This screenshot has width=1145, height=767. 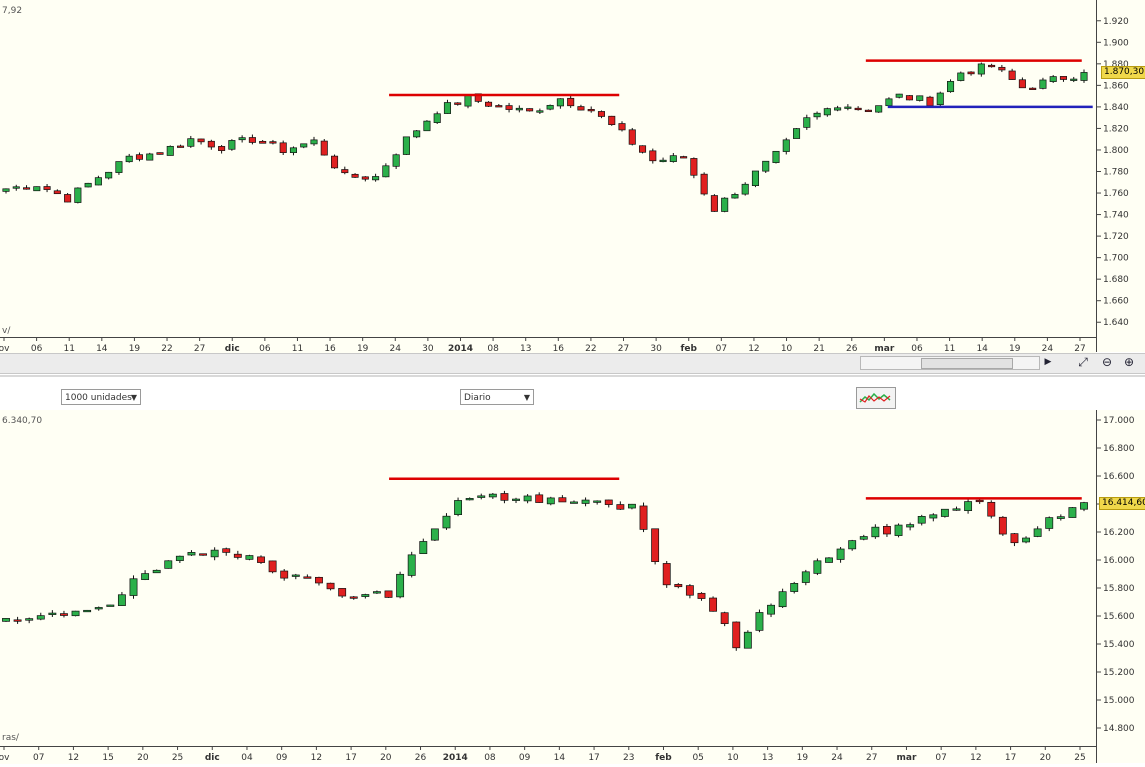 I want to click on top-y-tick-label: 1.860, so click(x=1116, y=86).